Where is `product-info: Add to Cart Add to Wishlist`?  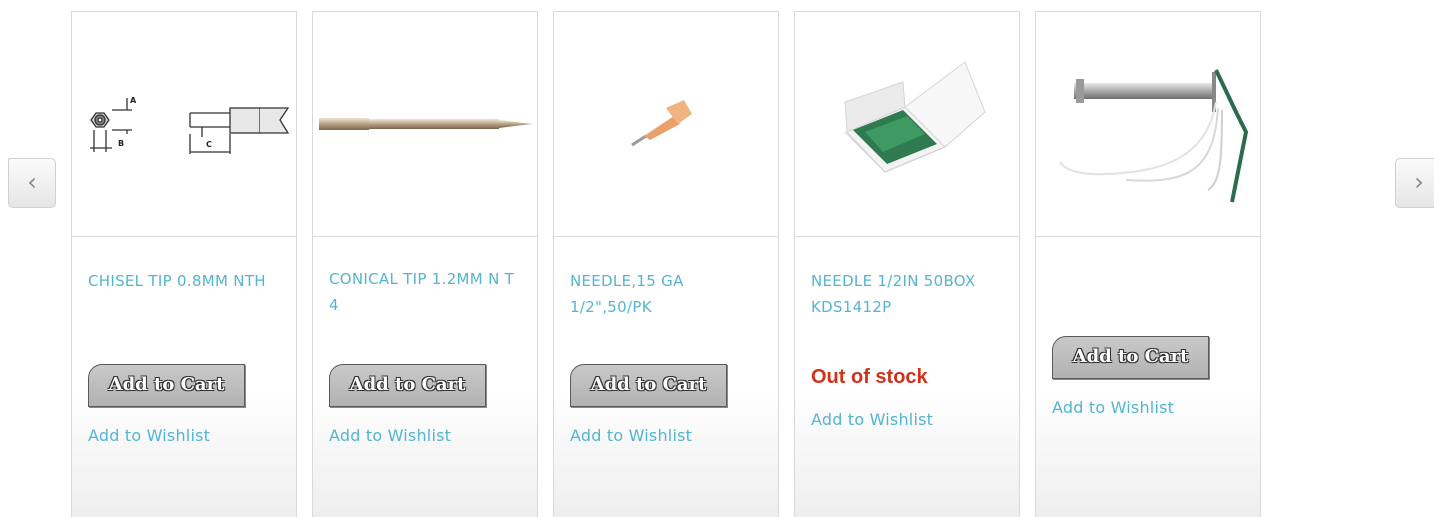
product-info: Add to Cart Add to Wishlist is located at coordinates (1148, 377).